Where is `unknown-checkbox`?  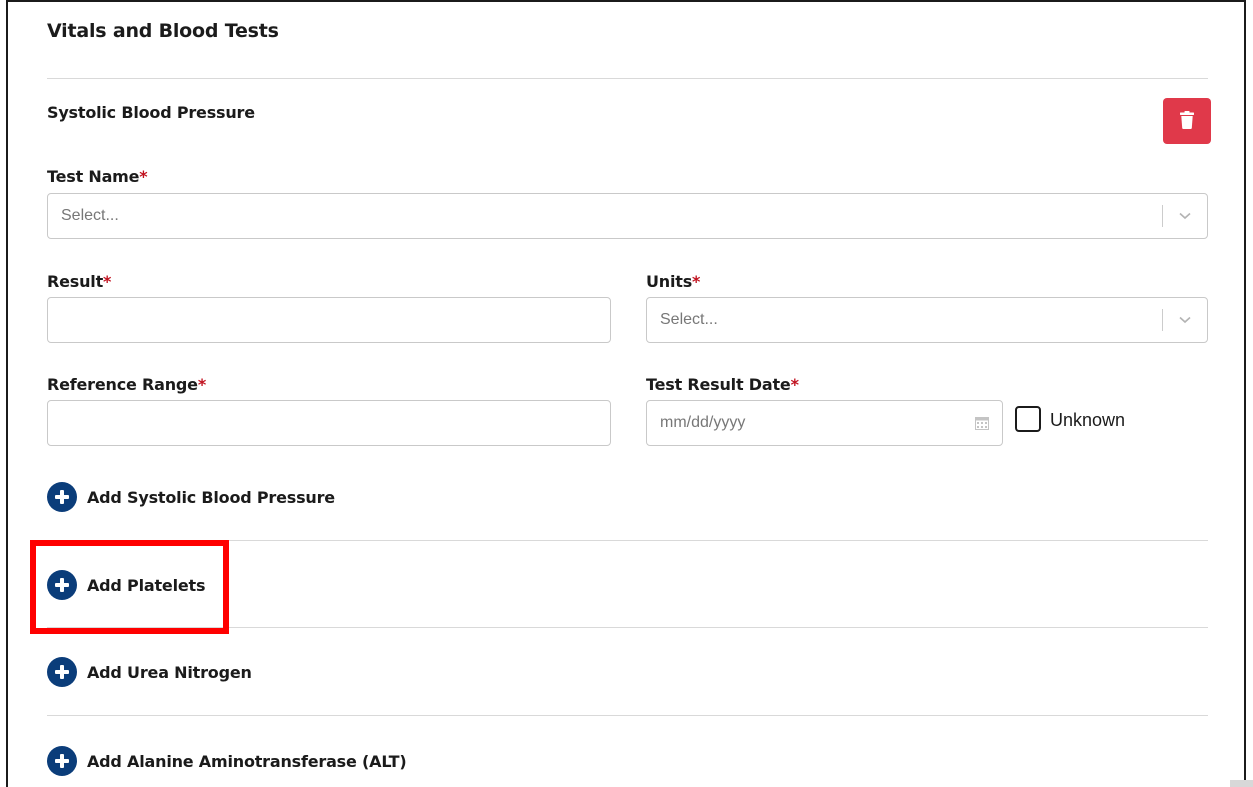 unknown-checkbox is located at coordinates (1028, 419).